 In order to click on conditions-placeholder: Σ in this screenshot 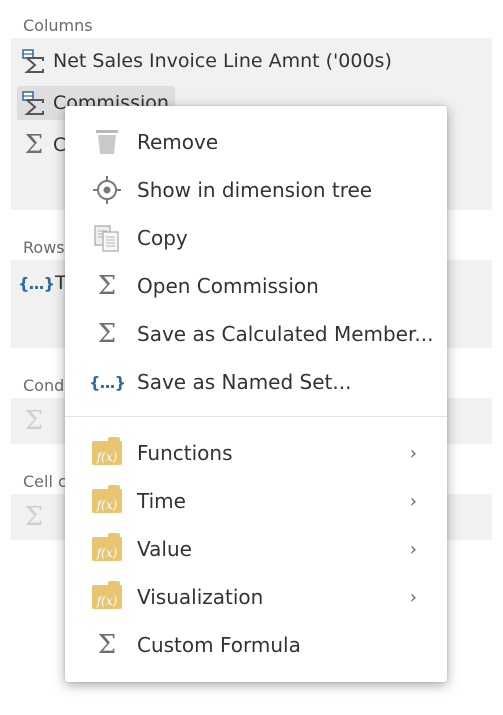, I will do `click(38, 421)`.